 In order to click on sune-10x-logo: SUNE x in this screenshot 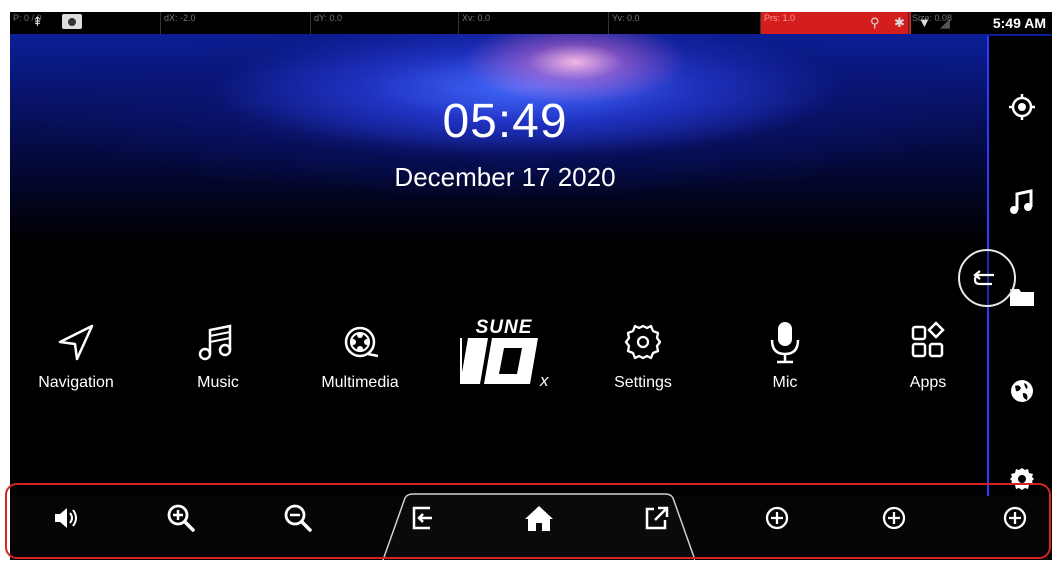, I will do `click(504, 353)`.